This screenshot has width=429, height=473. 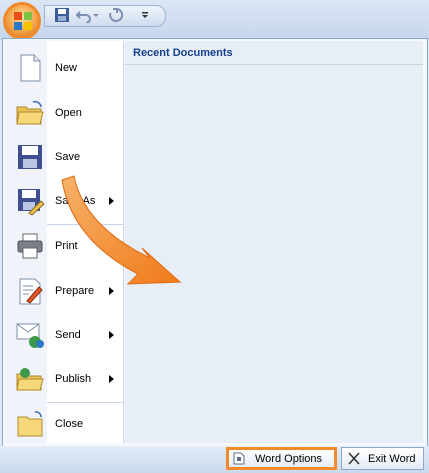 I want to click on recent-documents-title: Recent Documents, so click(x=274, y=53).